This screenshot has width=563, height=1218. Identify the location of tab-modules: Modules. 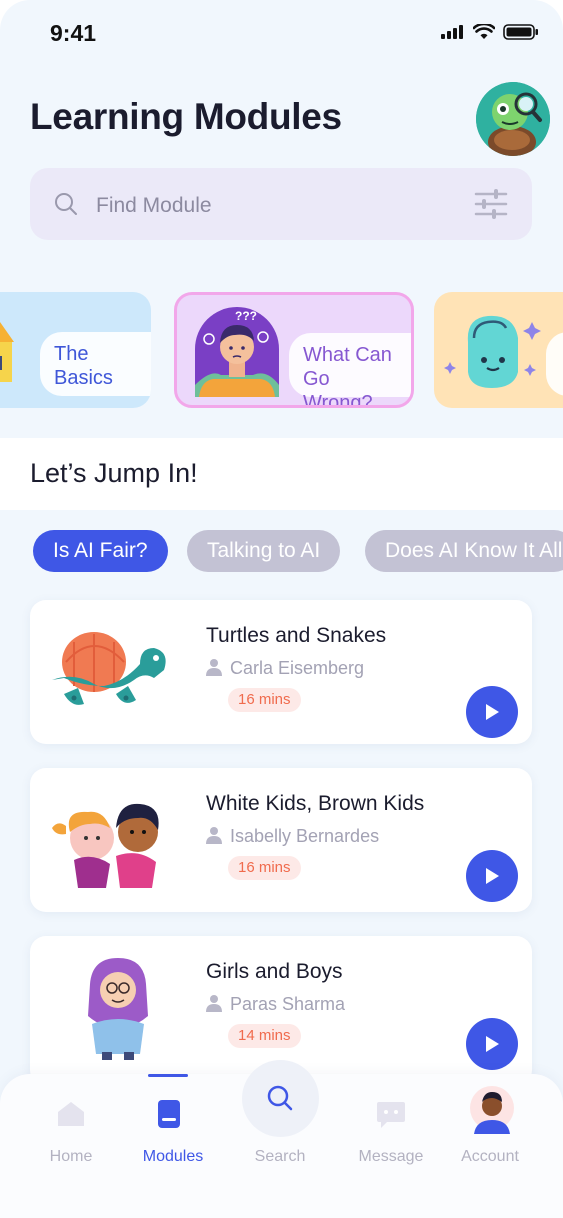
(173, 1139).